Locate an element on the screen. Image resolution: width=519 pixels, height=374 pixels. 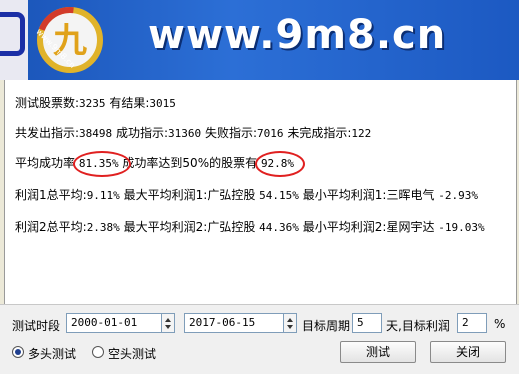
p2-max-name: 广弘控股 is located at coordinates (231, 227).